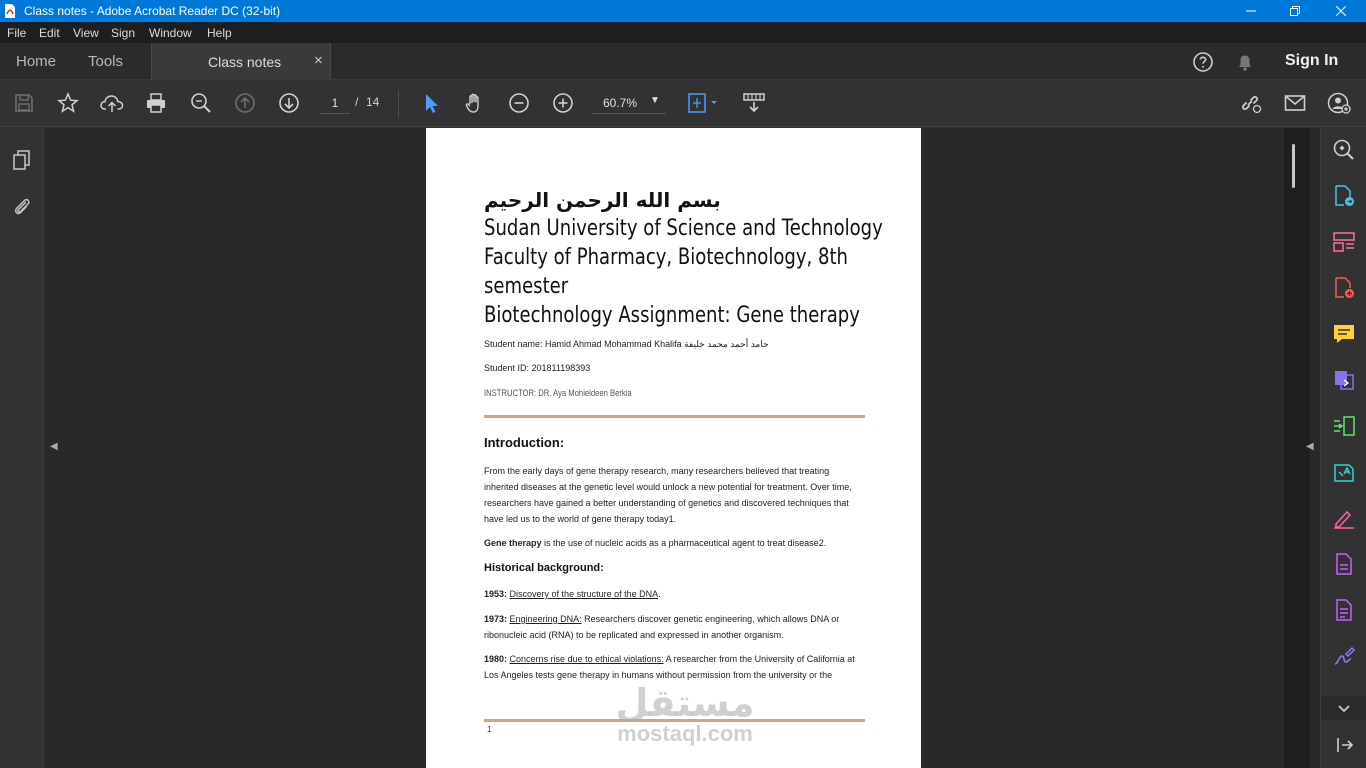 The image size is (1366, 768). I want to click on previous-page-button, so click(245, 103).